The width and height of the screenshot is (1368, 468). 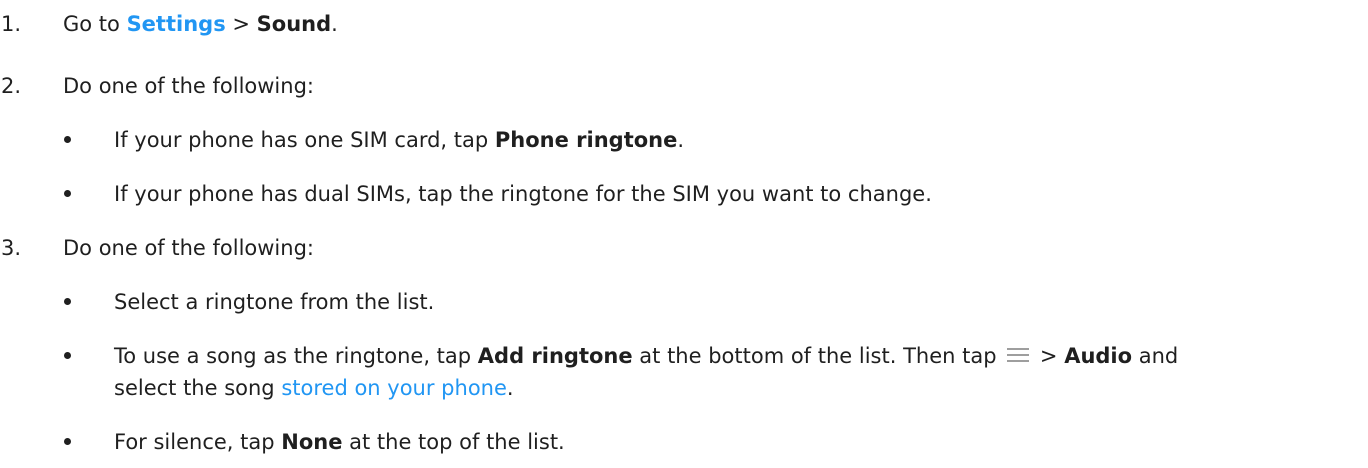 I want to click on step-3-bullet-1: Select a ringtone from the list., so click(x=274, y=302).